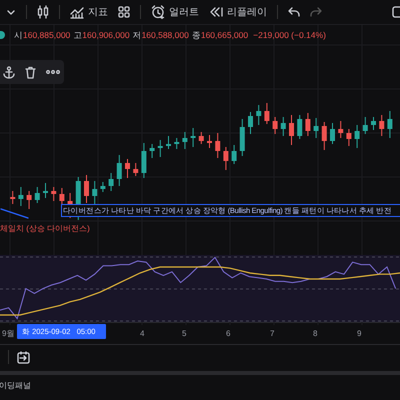  I want to click on more-icon, so click(53, 72).